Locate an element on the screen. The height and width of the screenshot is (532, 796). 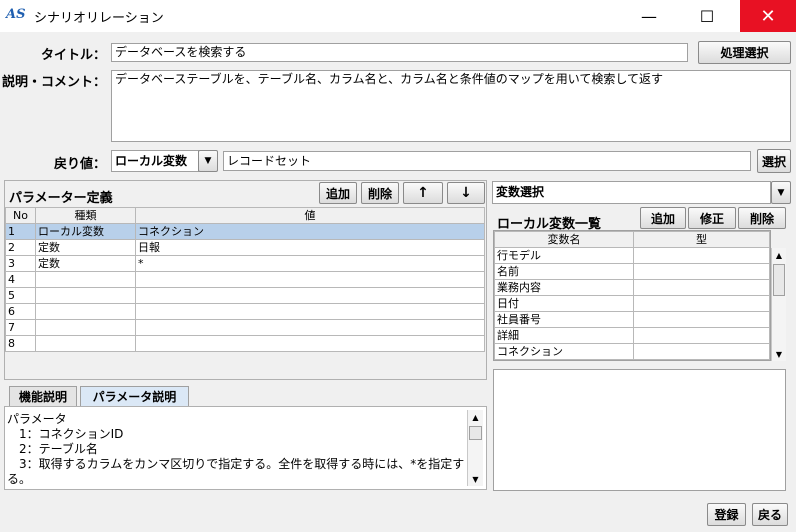
title-input: データベースを検索する is located at coordinates (399, 52).